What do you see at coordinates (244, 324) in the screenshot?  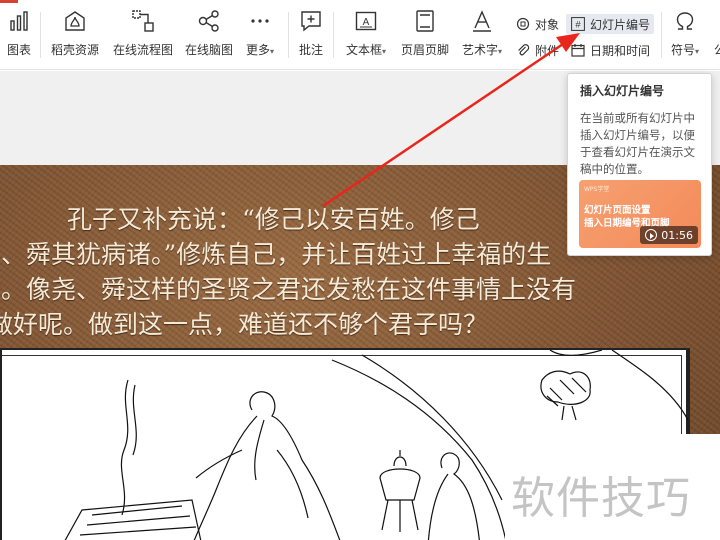 I see `slide-text-line-4: 做好呢。做到这一点，难道还不够个君子吗？` at bounding box center [244, 324].